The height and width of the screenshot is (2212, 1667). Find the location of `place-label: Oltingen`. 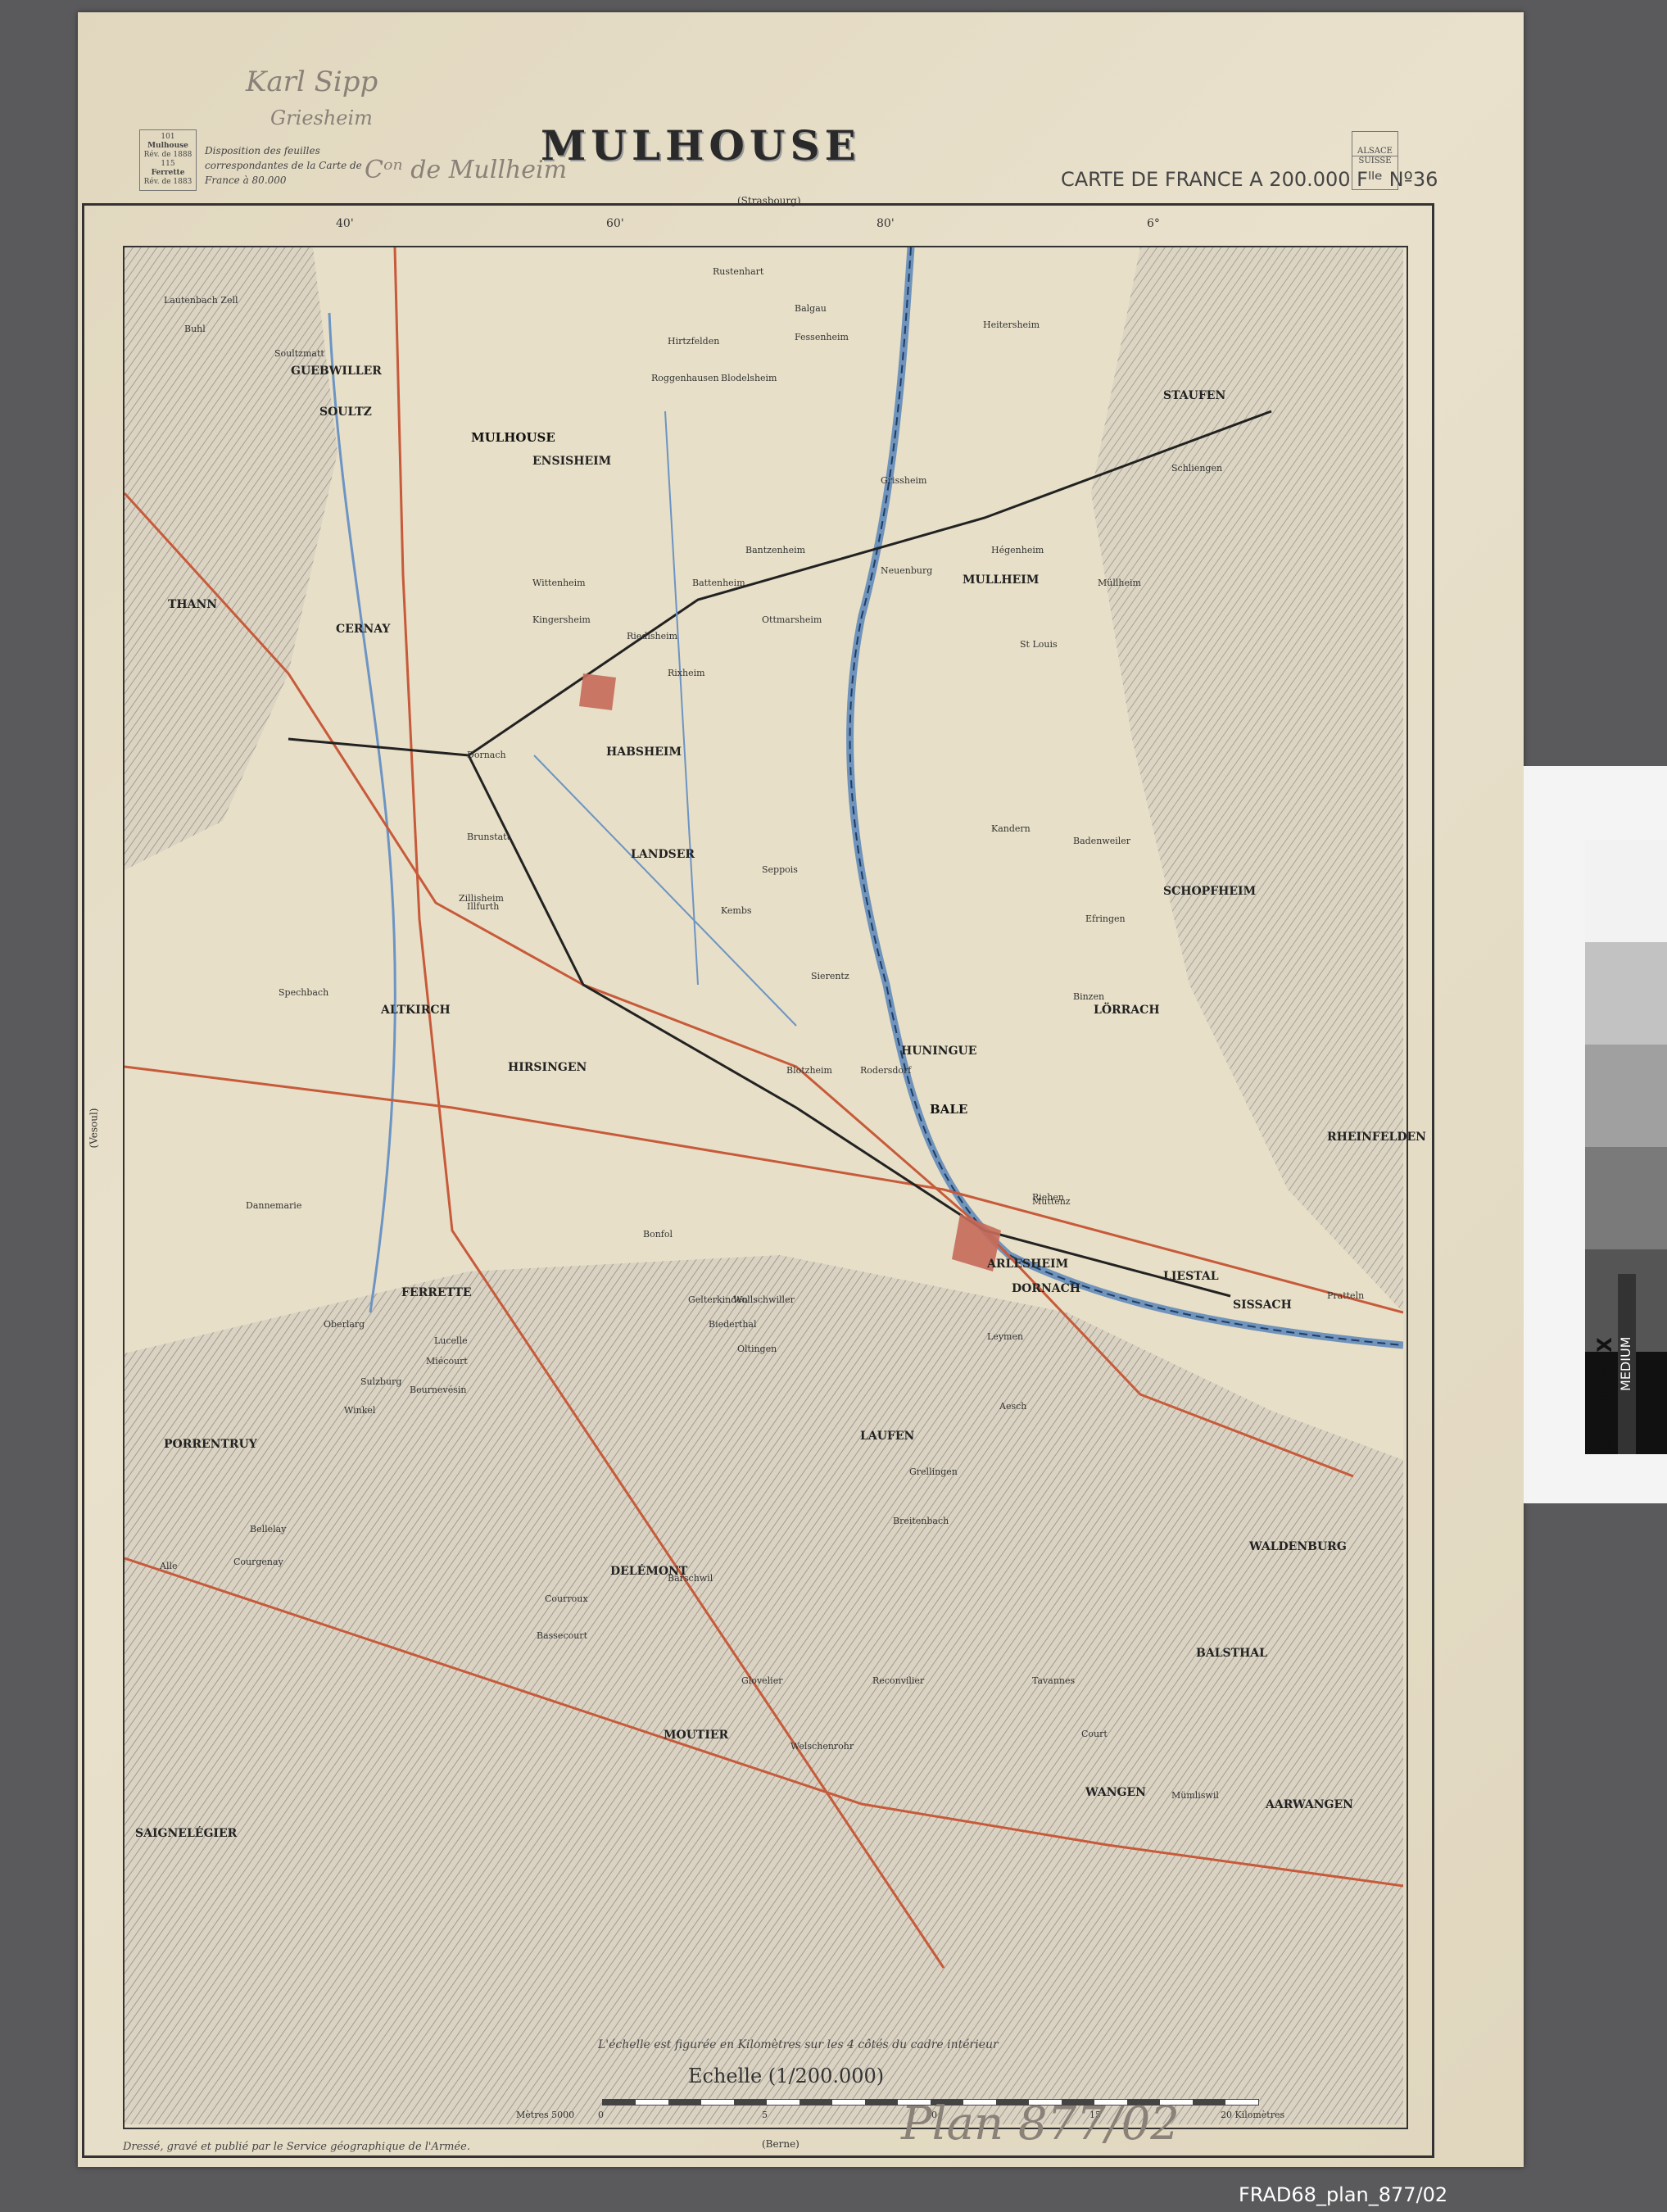

place-label: Oltingen is located at coordinates (757, 1349).